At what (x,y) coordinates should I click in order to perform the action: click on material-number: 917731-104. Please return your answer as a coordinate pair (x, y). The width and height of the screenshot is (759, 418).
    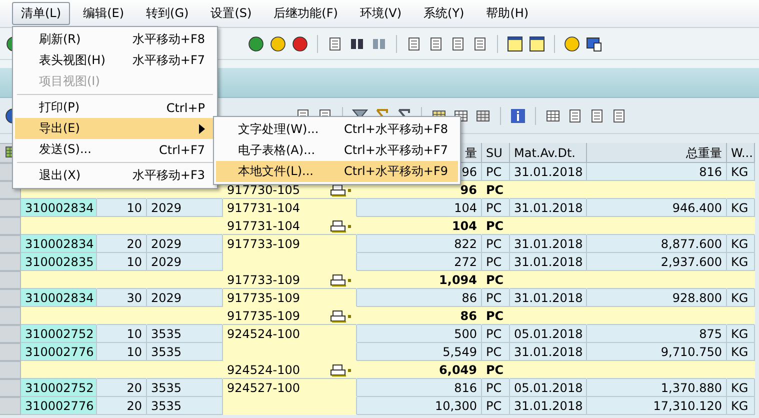
    Looking at the image, I should click on (263, 226).